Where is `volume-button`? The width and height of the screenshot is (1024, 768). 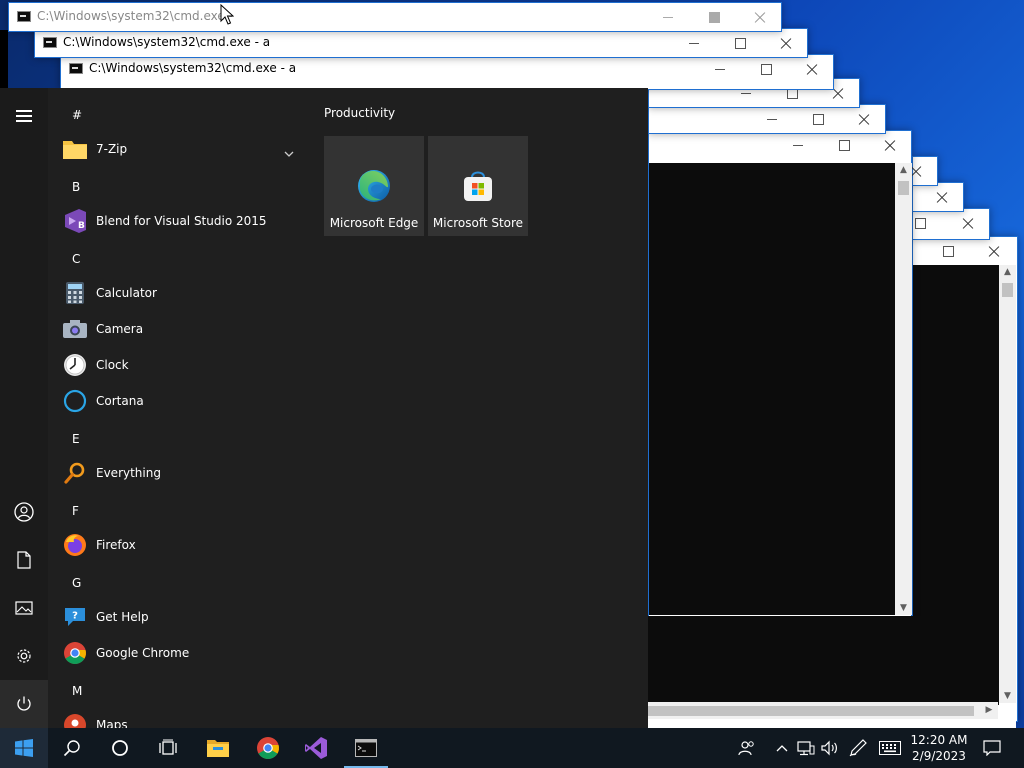 volume-button is located at coordinates (830, 748).